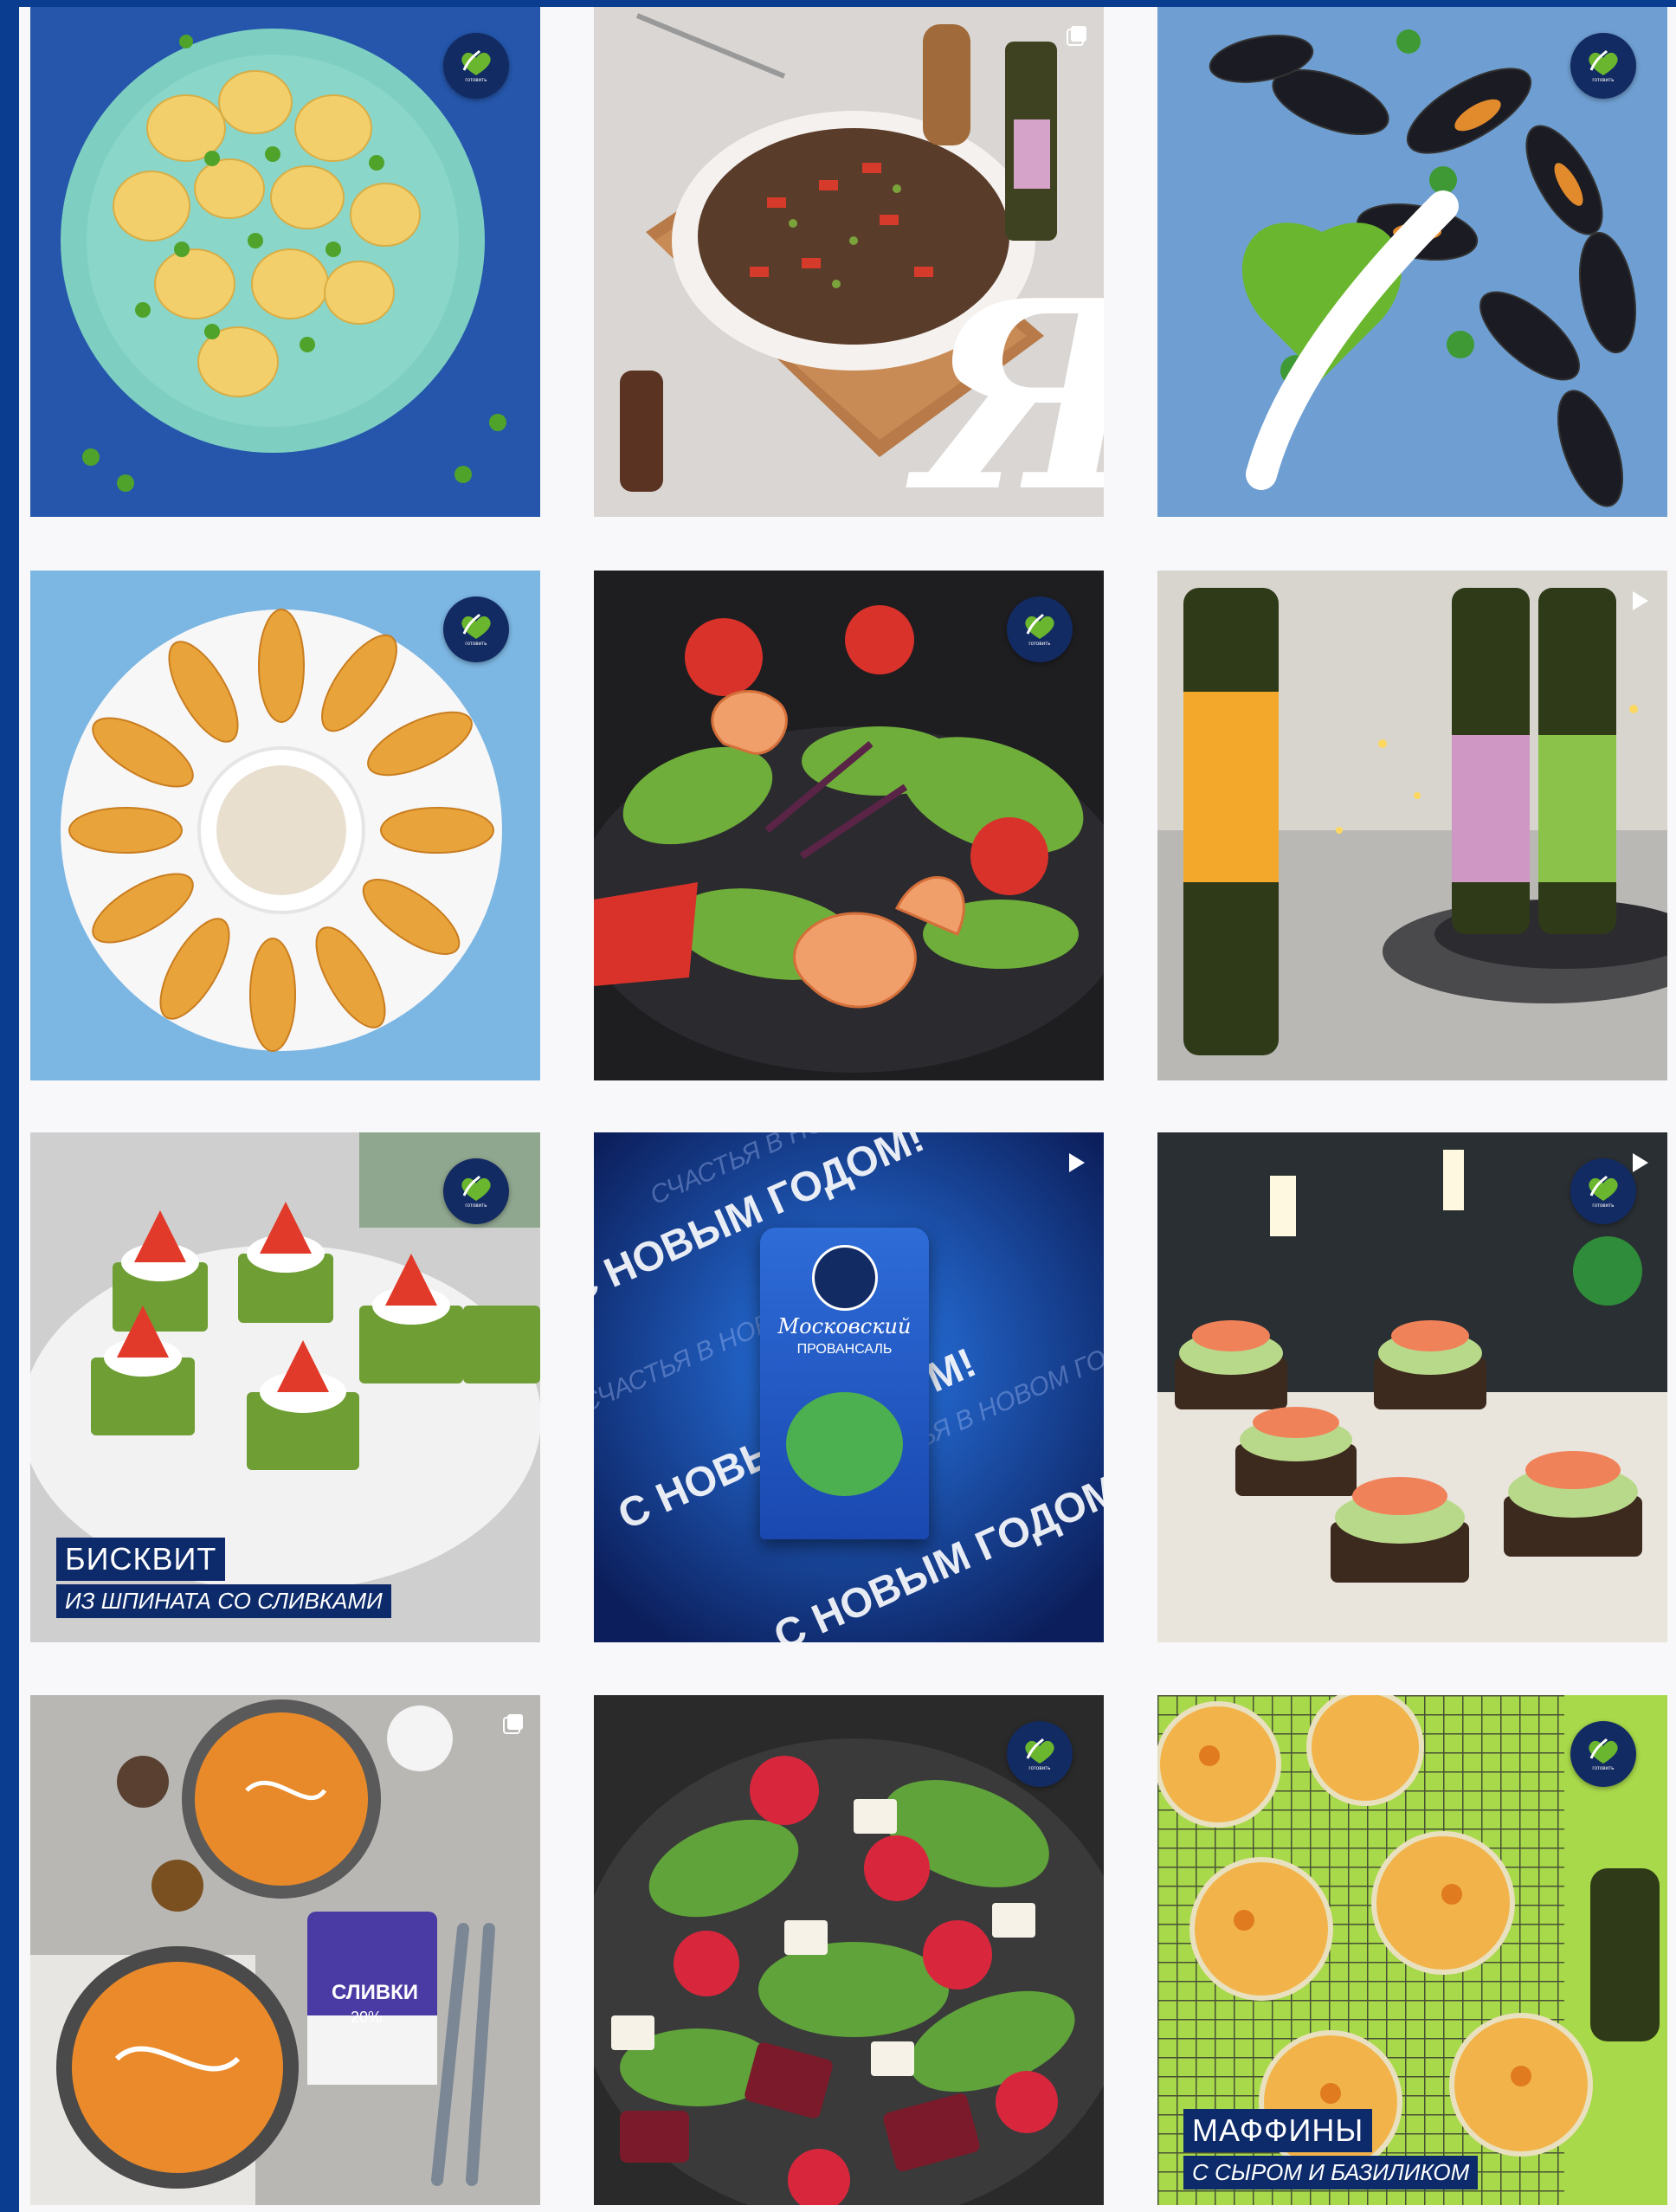 The width and height of the screenshot is (1676, 2212). I want to click on post-caption: БИСКВИТ ИЗ ШПИНАТА СО СЛИВКАМИ, so click(223, 1578).